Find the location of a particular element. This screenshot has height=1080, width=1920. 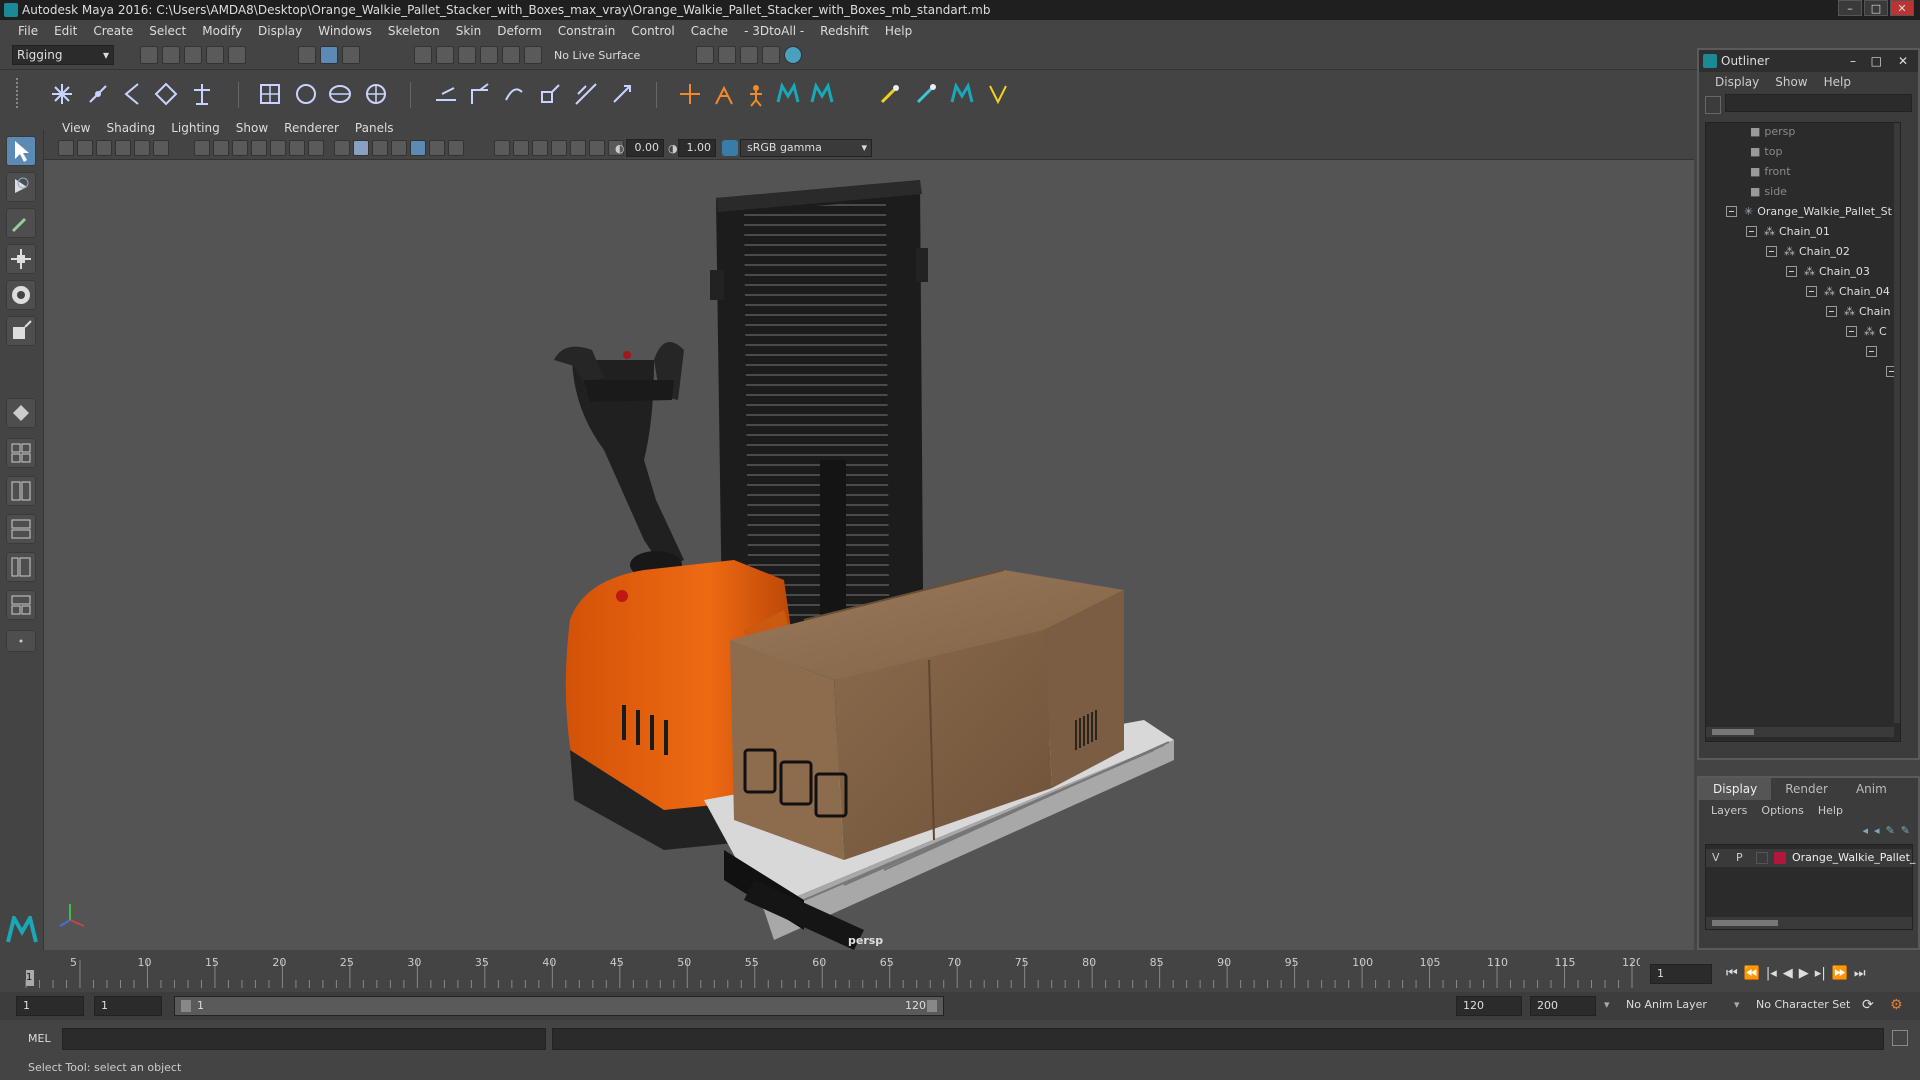

outliner-item-side: ■ side is located at coordinates (1768, 192).